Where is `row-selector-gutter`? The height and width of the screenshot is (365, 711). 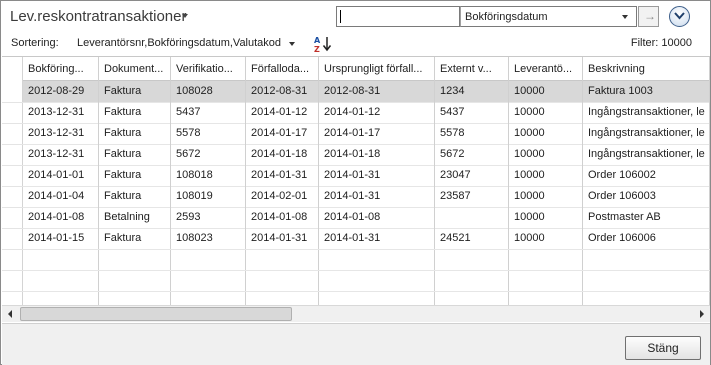
row-selector-gutter is located at coordinates (12, 181).